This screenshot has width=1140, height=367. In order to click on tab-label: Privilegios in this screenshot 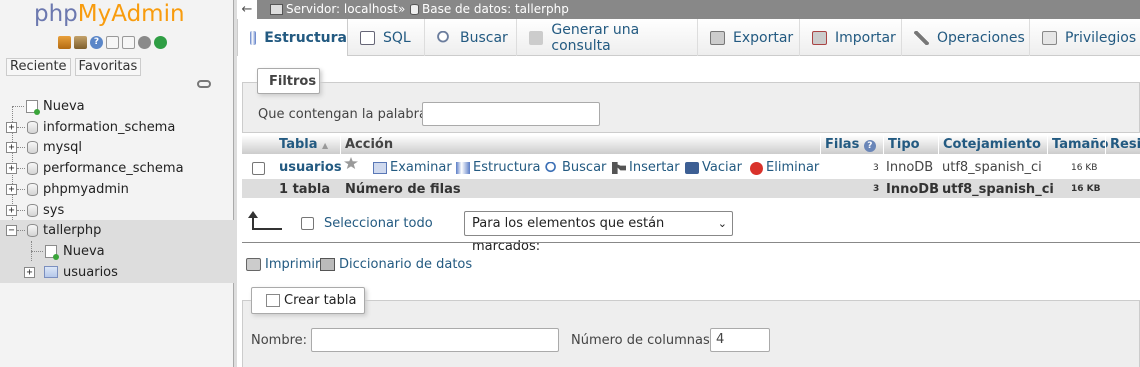, I will do `click(1101, 37)`.